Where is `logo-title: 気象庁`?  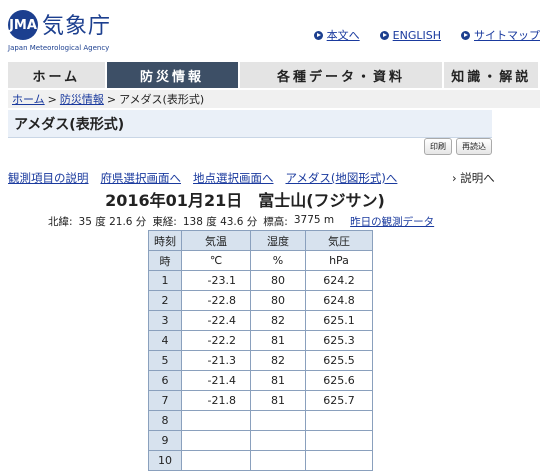
logo-title: 気象庁 is located at coordinates (77, 26).